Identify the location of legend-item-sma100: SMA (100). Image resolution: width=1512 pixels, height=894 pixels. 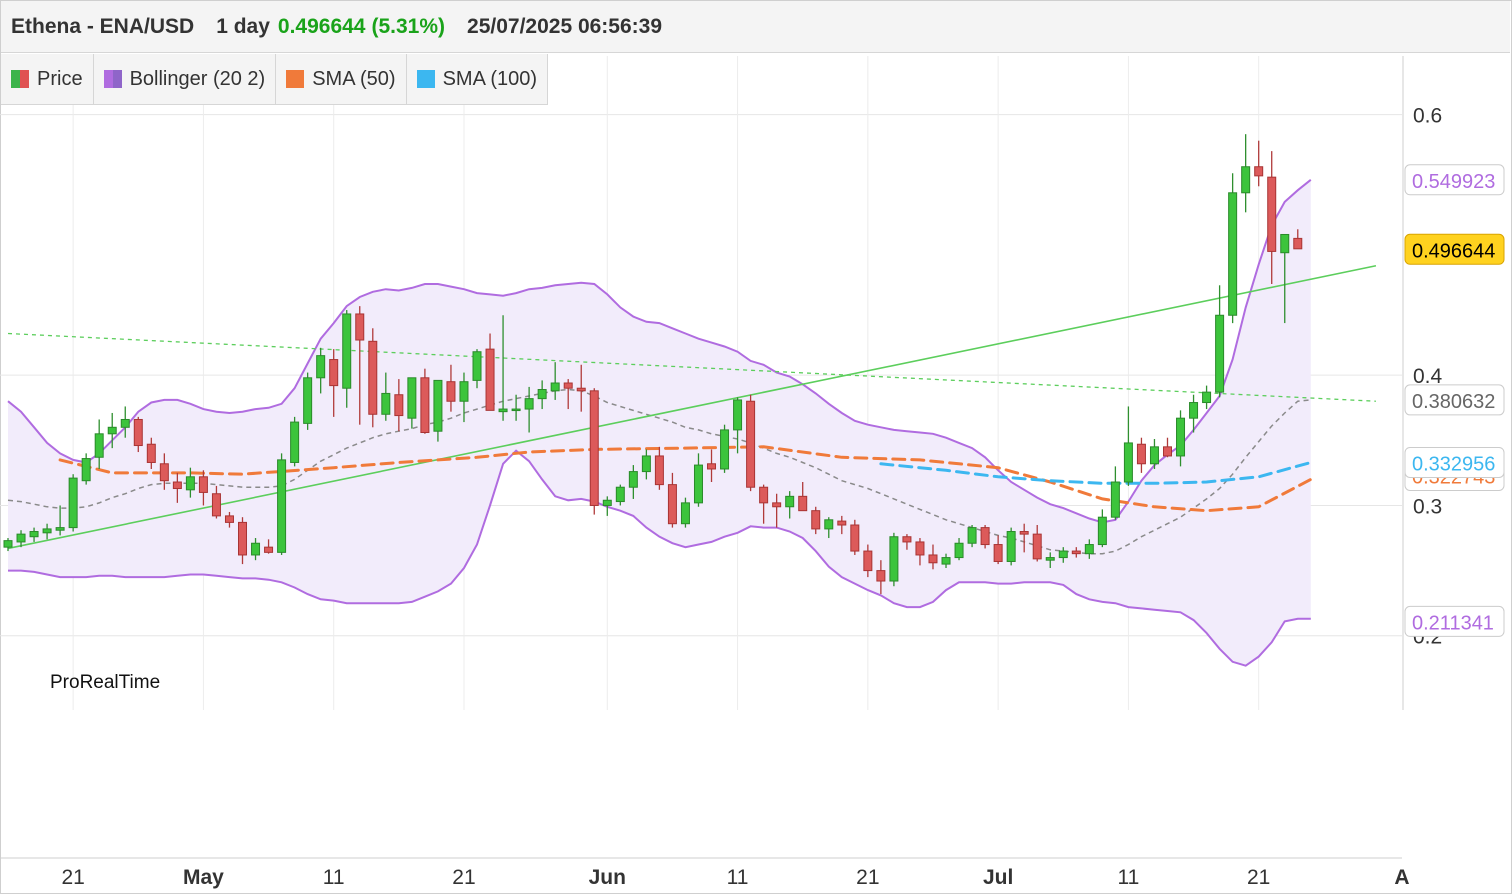
(477, 79).